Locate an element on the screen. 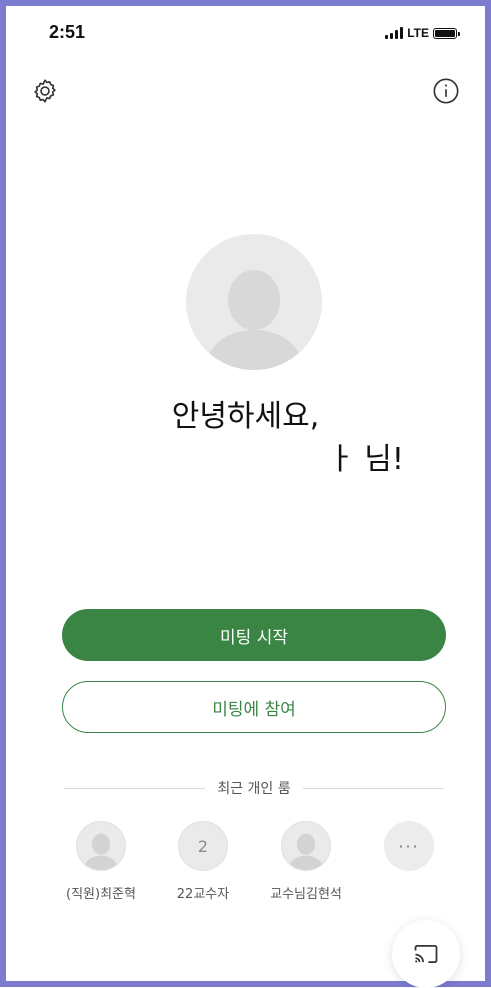 The height and width of the screenshot is (988, 491). recent-room-item: 2 22교수자 is located at coordinates (203, 861).